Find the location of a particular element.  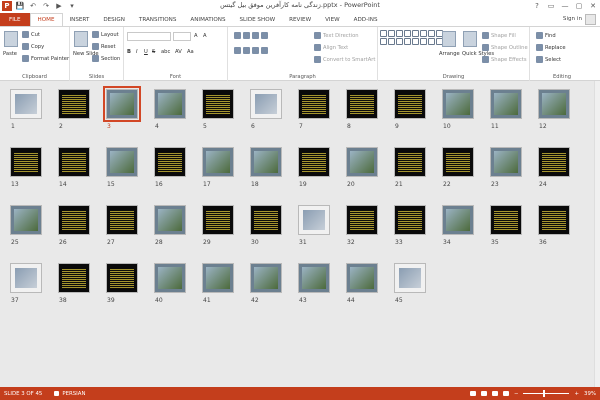

shape-brace-icon is located at coordinates (407, 41).